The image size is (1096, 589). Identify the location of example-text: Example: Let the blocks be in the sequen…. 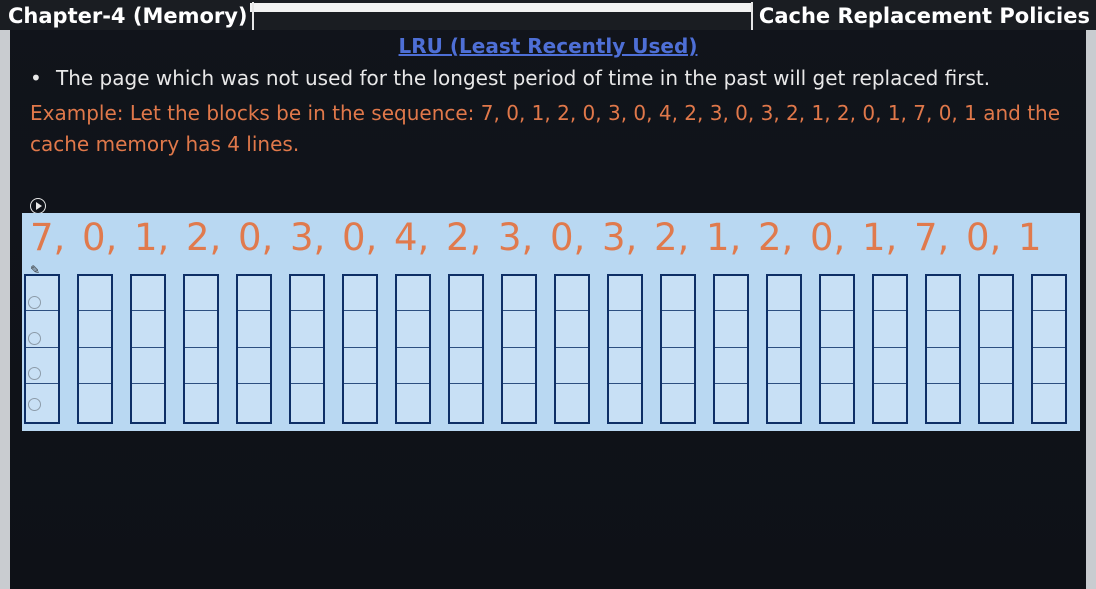
(545, 128).